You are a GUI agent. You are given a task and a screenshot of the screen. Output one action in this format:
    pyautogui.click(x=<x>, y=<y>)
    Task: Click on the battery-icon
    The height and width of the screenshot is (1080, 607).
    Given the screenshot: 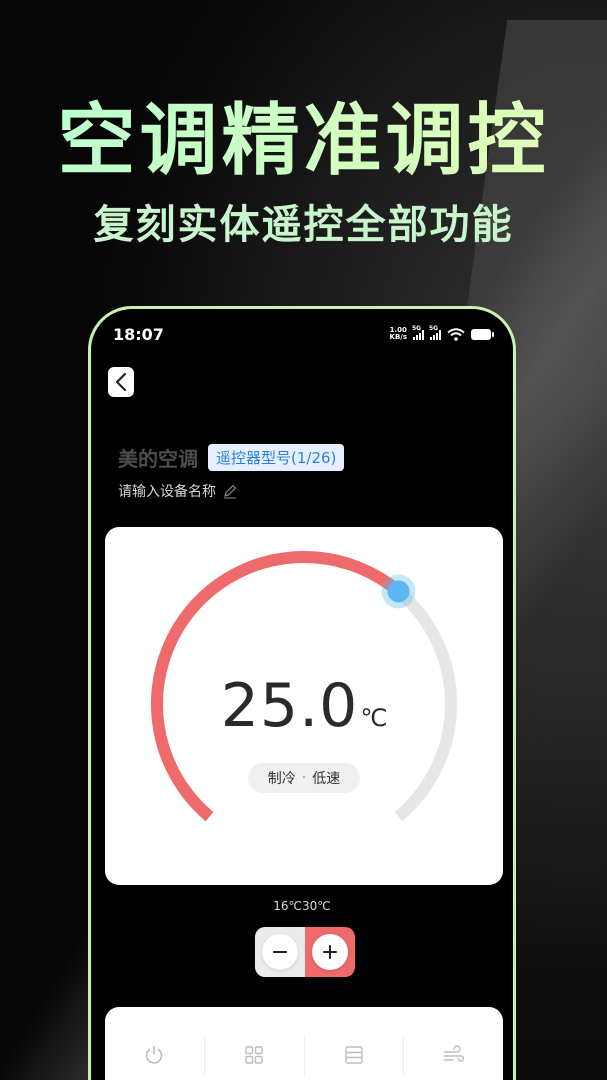 What is the action you would take?
    pyautogui.click(x=482, y=334)
    